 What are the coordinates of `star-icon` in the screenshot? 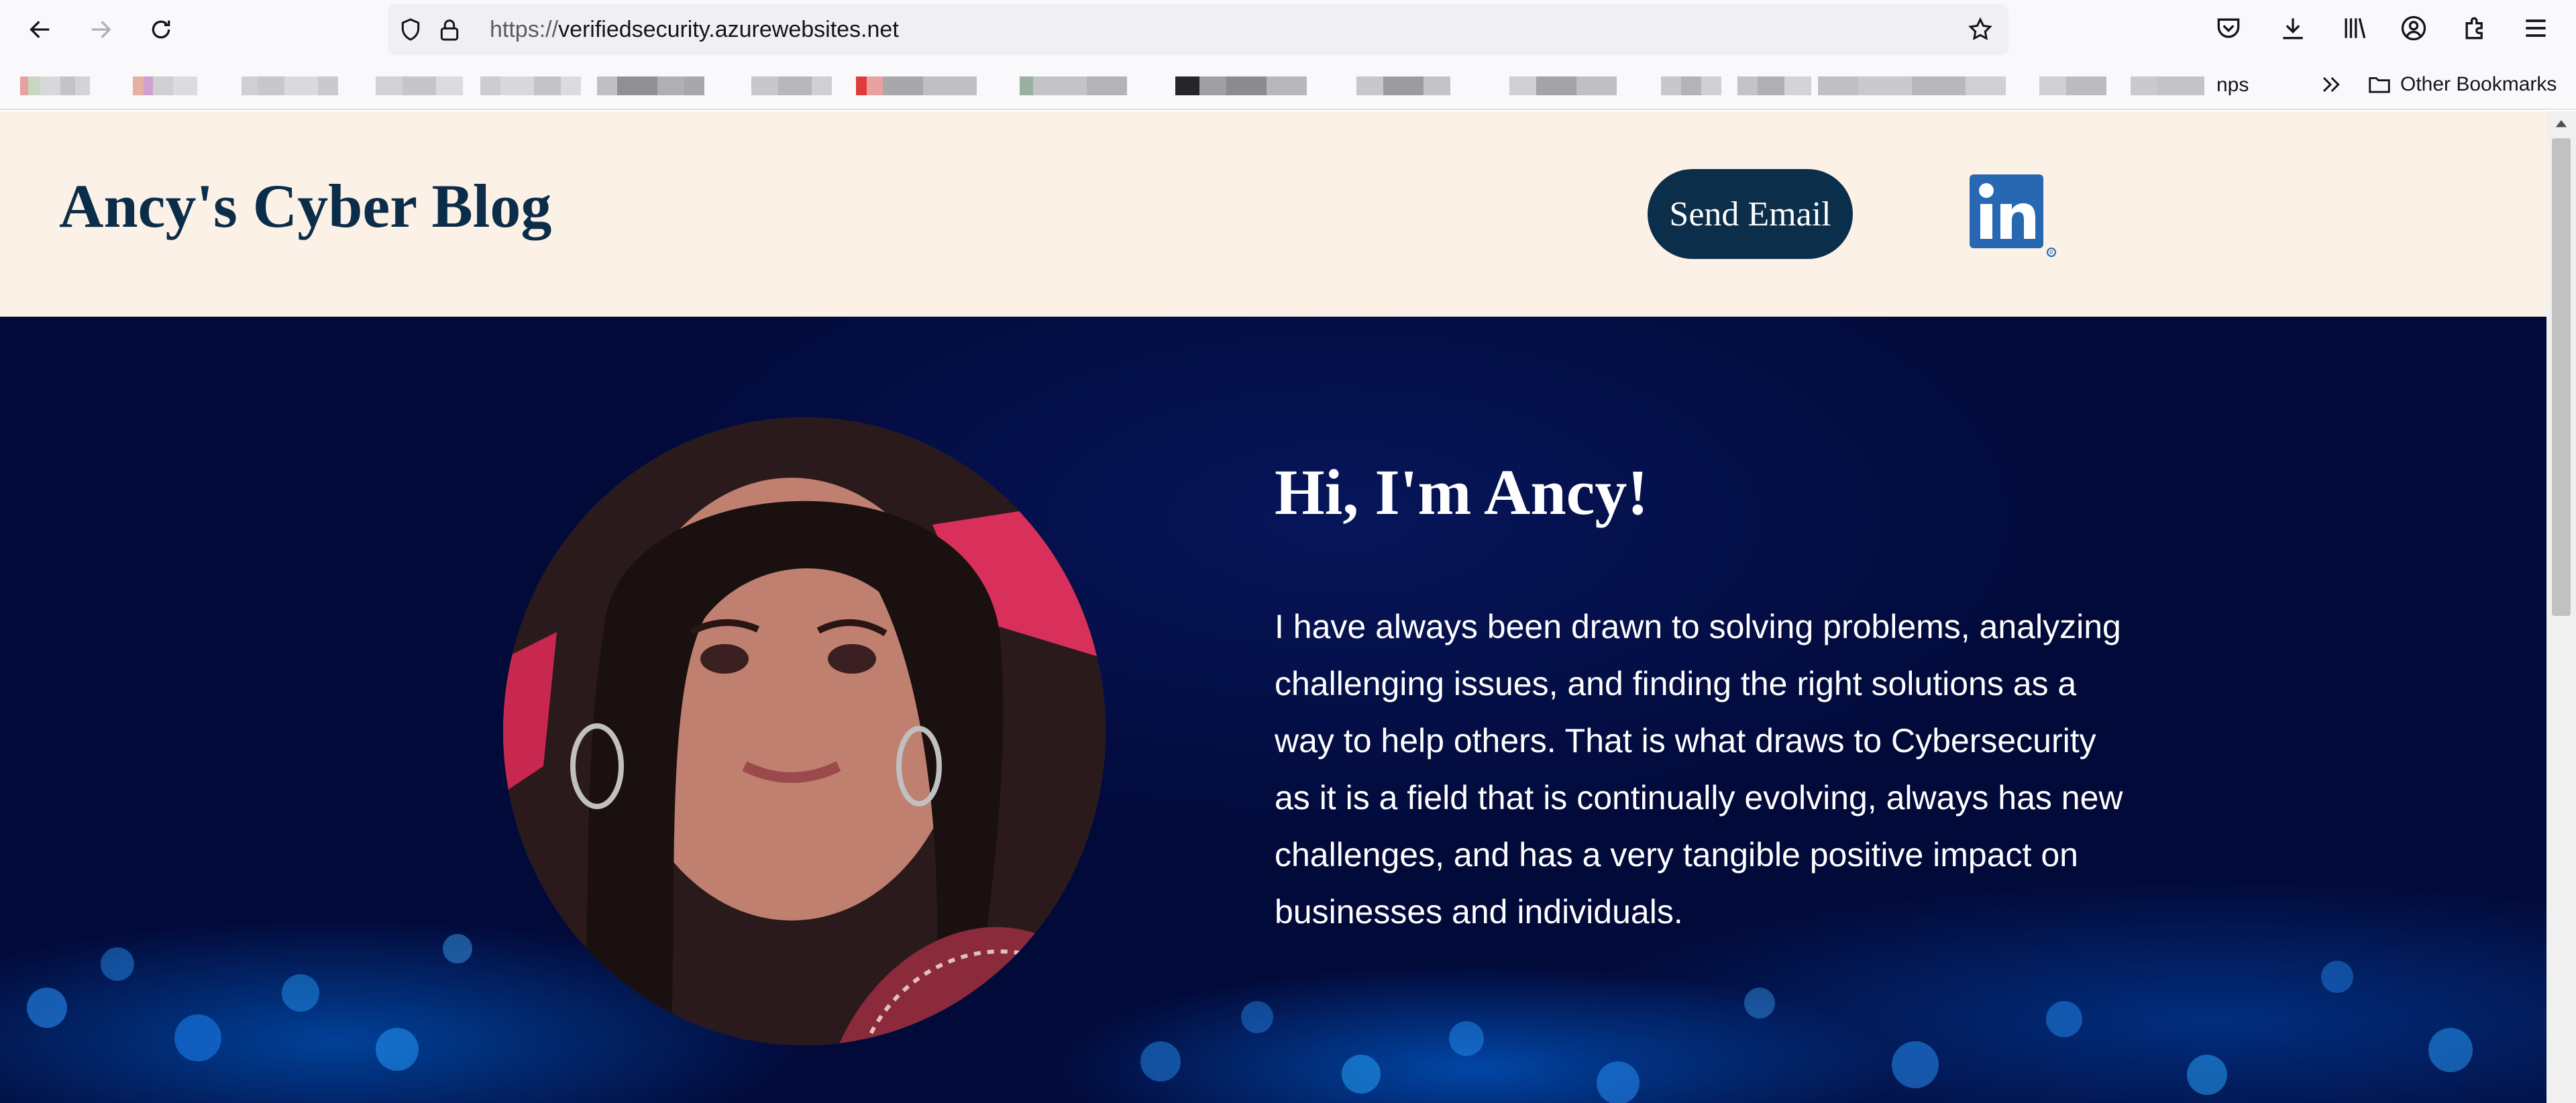 It's located at (1980, 30).